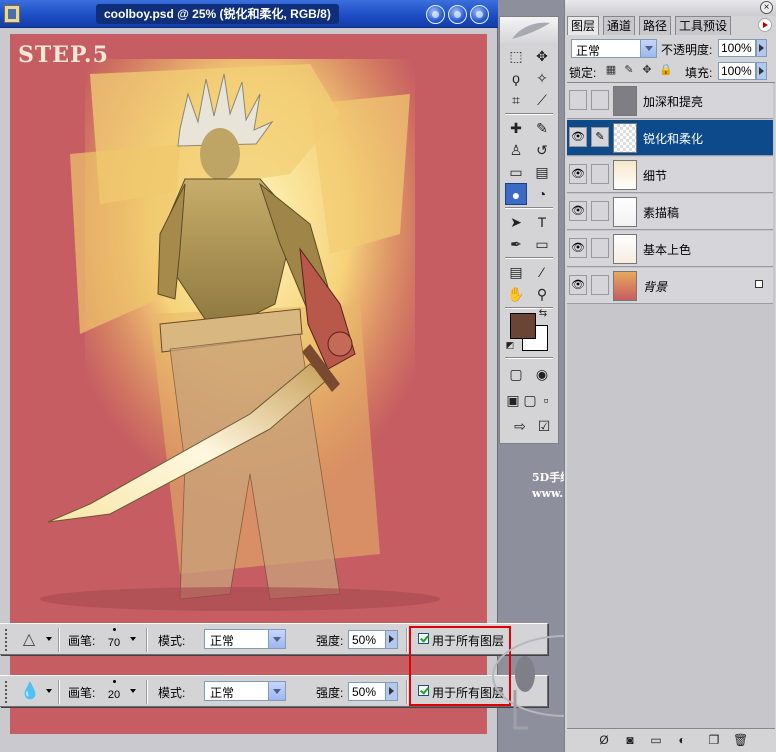 The width and height of the screenshot is (776, 752). What do you see at coordinates (670, 212) in the screenshot?
I see `layer-row: 👁 素描稿` at bounding box center [670, 212].